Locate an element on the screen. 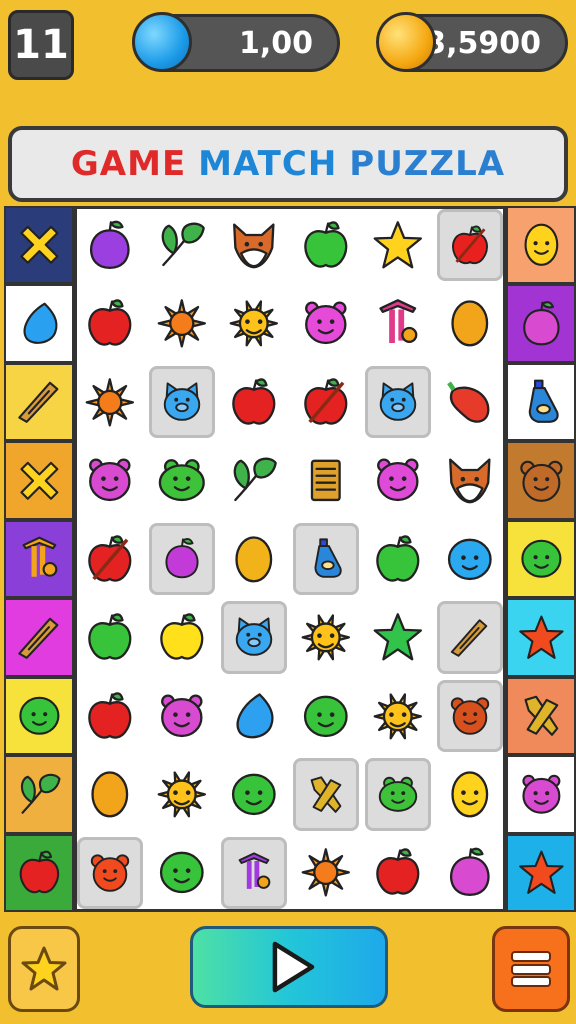  star-button is located at coordinates (44, 969).